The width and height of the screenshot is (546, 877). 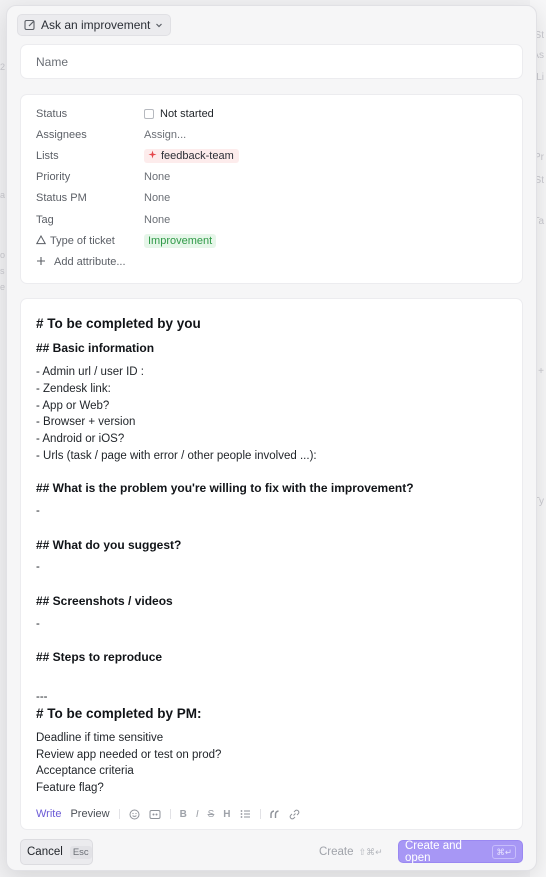 What do you see at coordinates (540, 77) in the screenshot?
I see `backdrop-glyph: Li` at bounding box center [540, 77].